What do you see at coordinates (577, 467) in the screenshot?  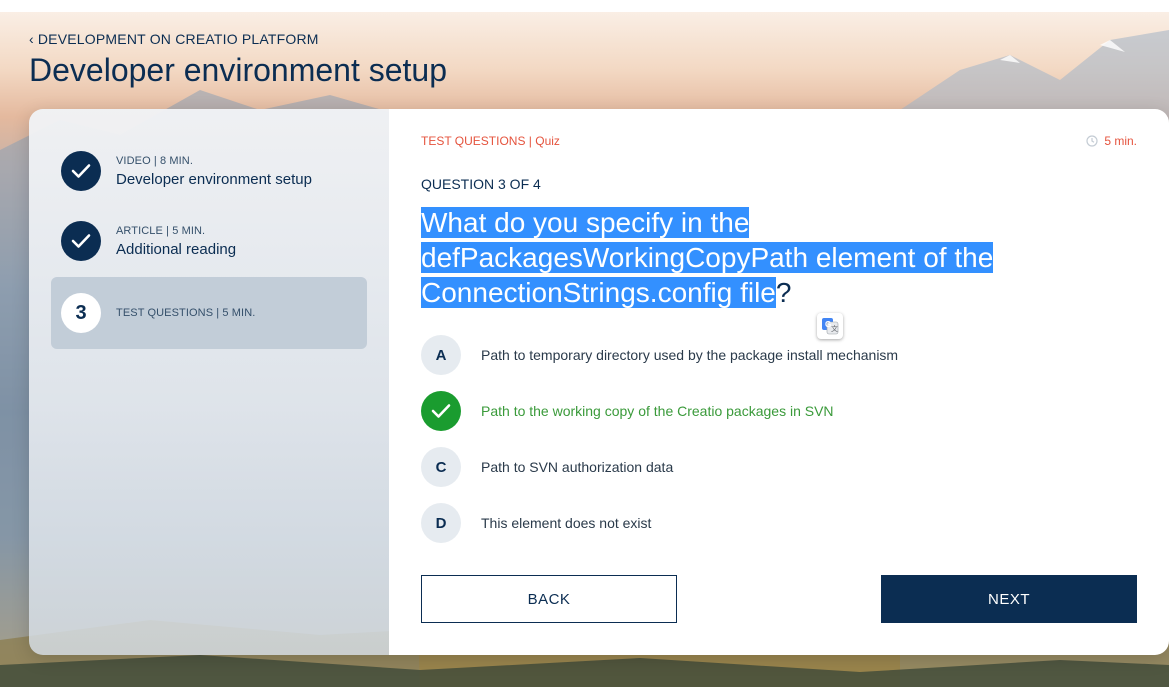 I see `option-text: Path to SVN authorization data` at bounding box center [577, 467].